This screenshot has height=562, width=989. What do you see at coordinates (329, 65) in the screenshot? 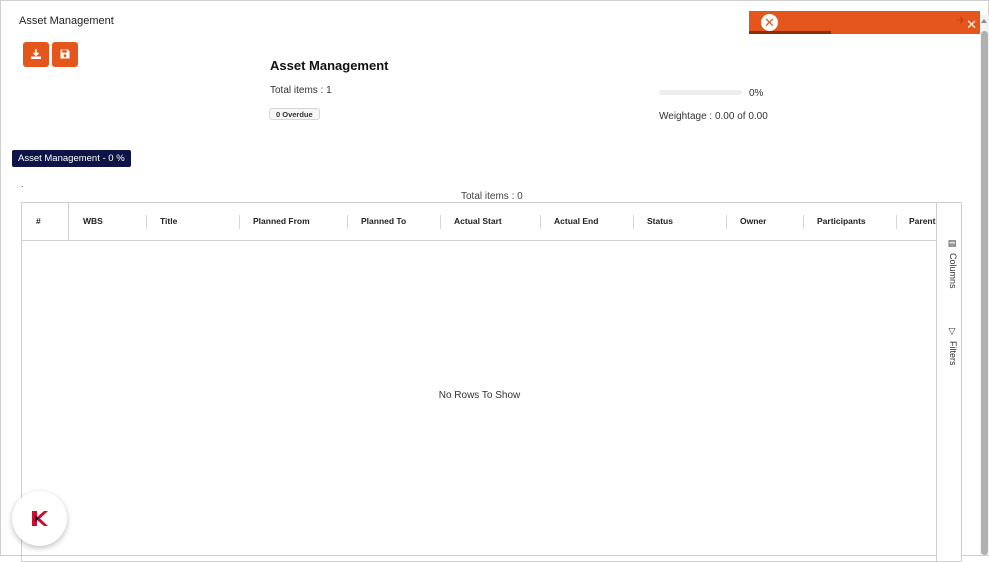
I see `summary-title: Asset Management` at bounding box center [329, 65].